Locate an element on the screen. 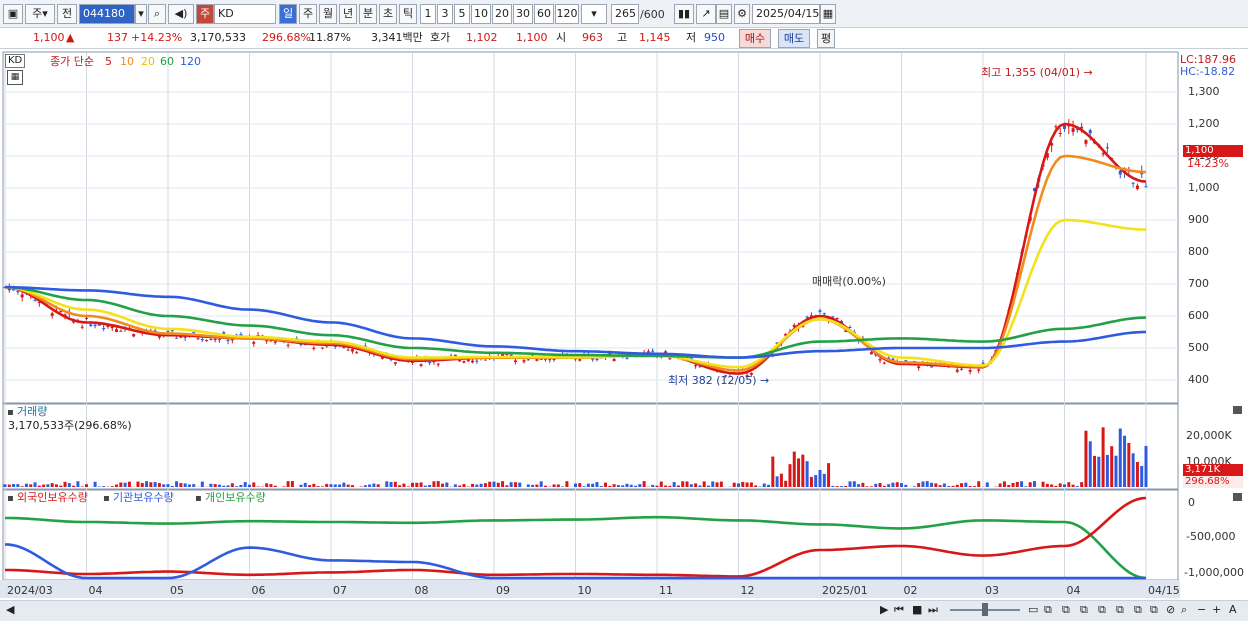  magnifier-icon: ⌕ is located at coordinates (1184, 609).